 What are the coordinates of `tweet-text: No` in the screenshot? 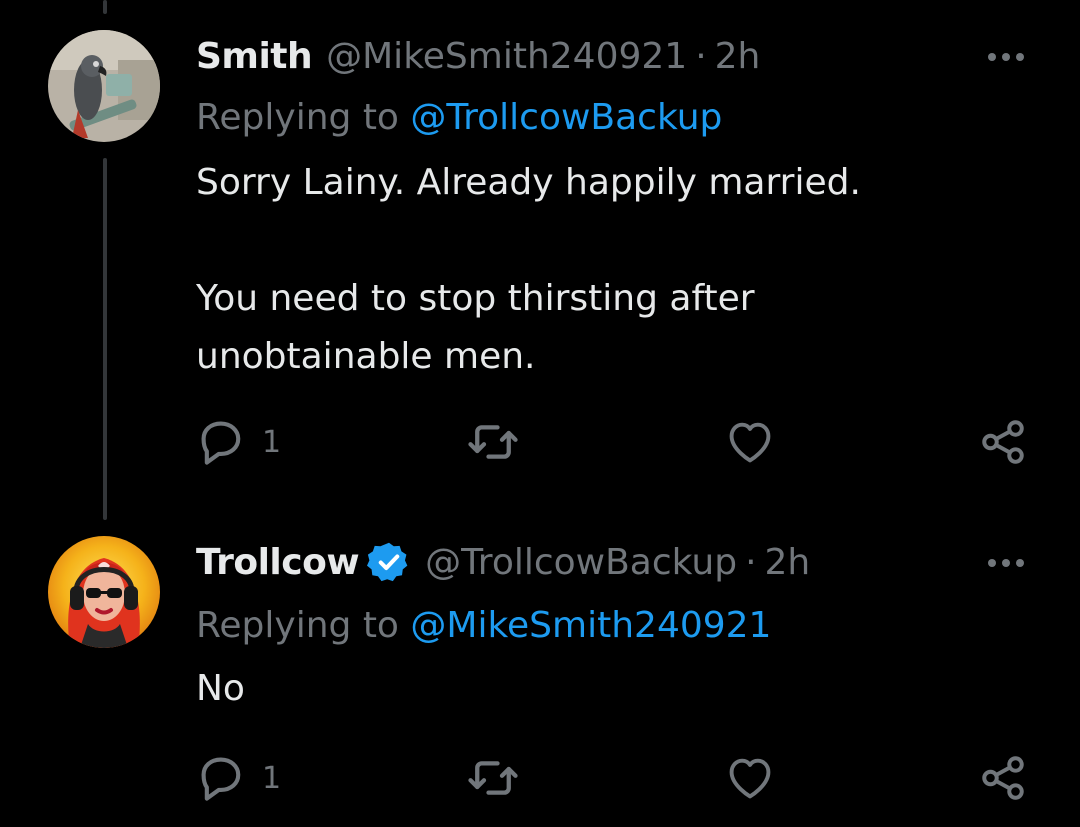 It's located at (220, 688).